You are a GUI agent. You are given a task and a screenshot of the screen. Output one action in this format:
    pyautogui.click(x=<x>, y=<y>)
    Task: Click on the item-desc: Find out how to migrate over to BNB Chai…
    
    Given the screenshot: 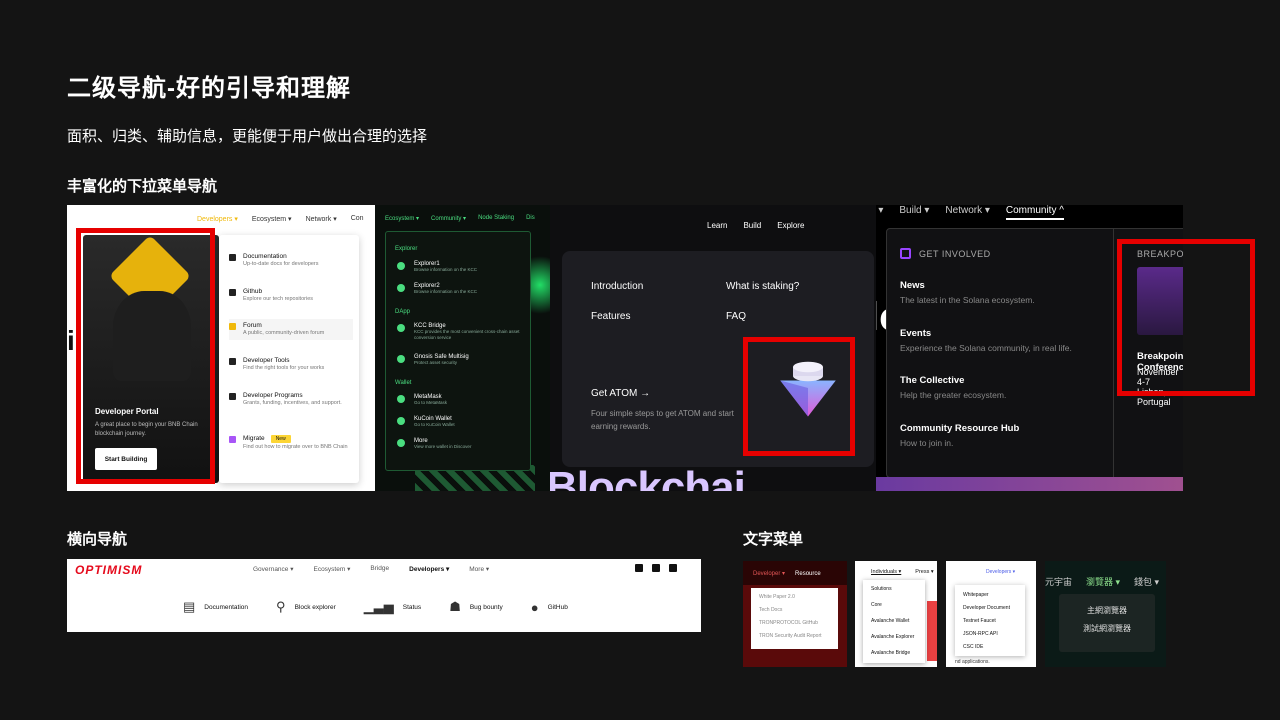 What is the action you would take?
    pyautogui.click(x=295, y=447)
    